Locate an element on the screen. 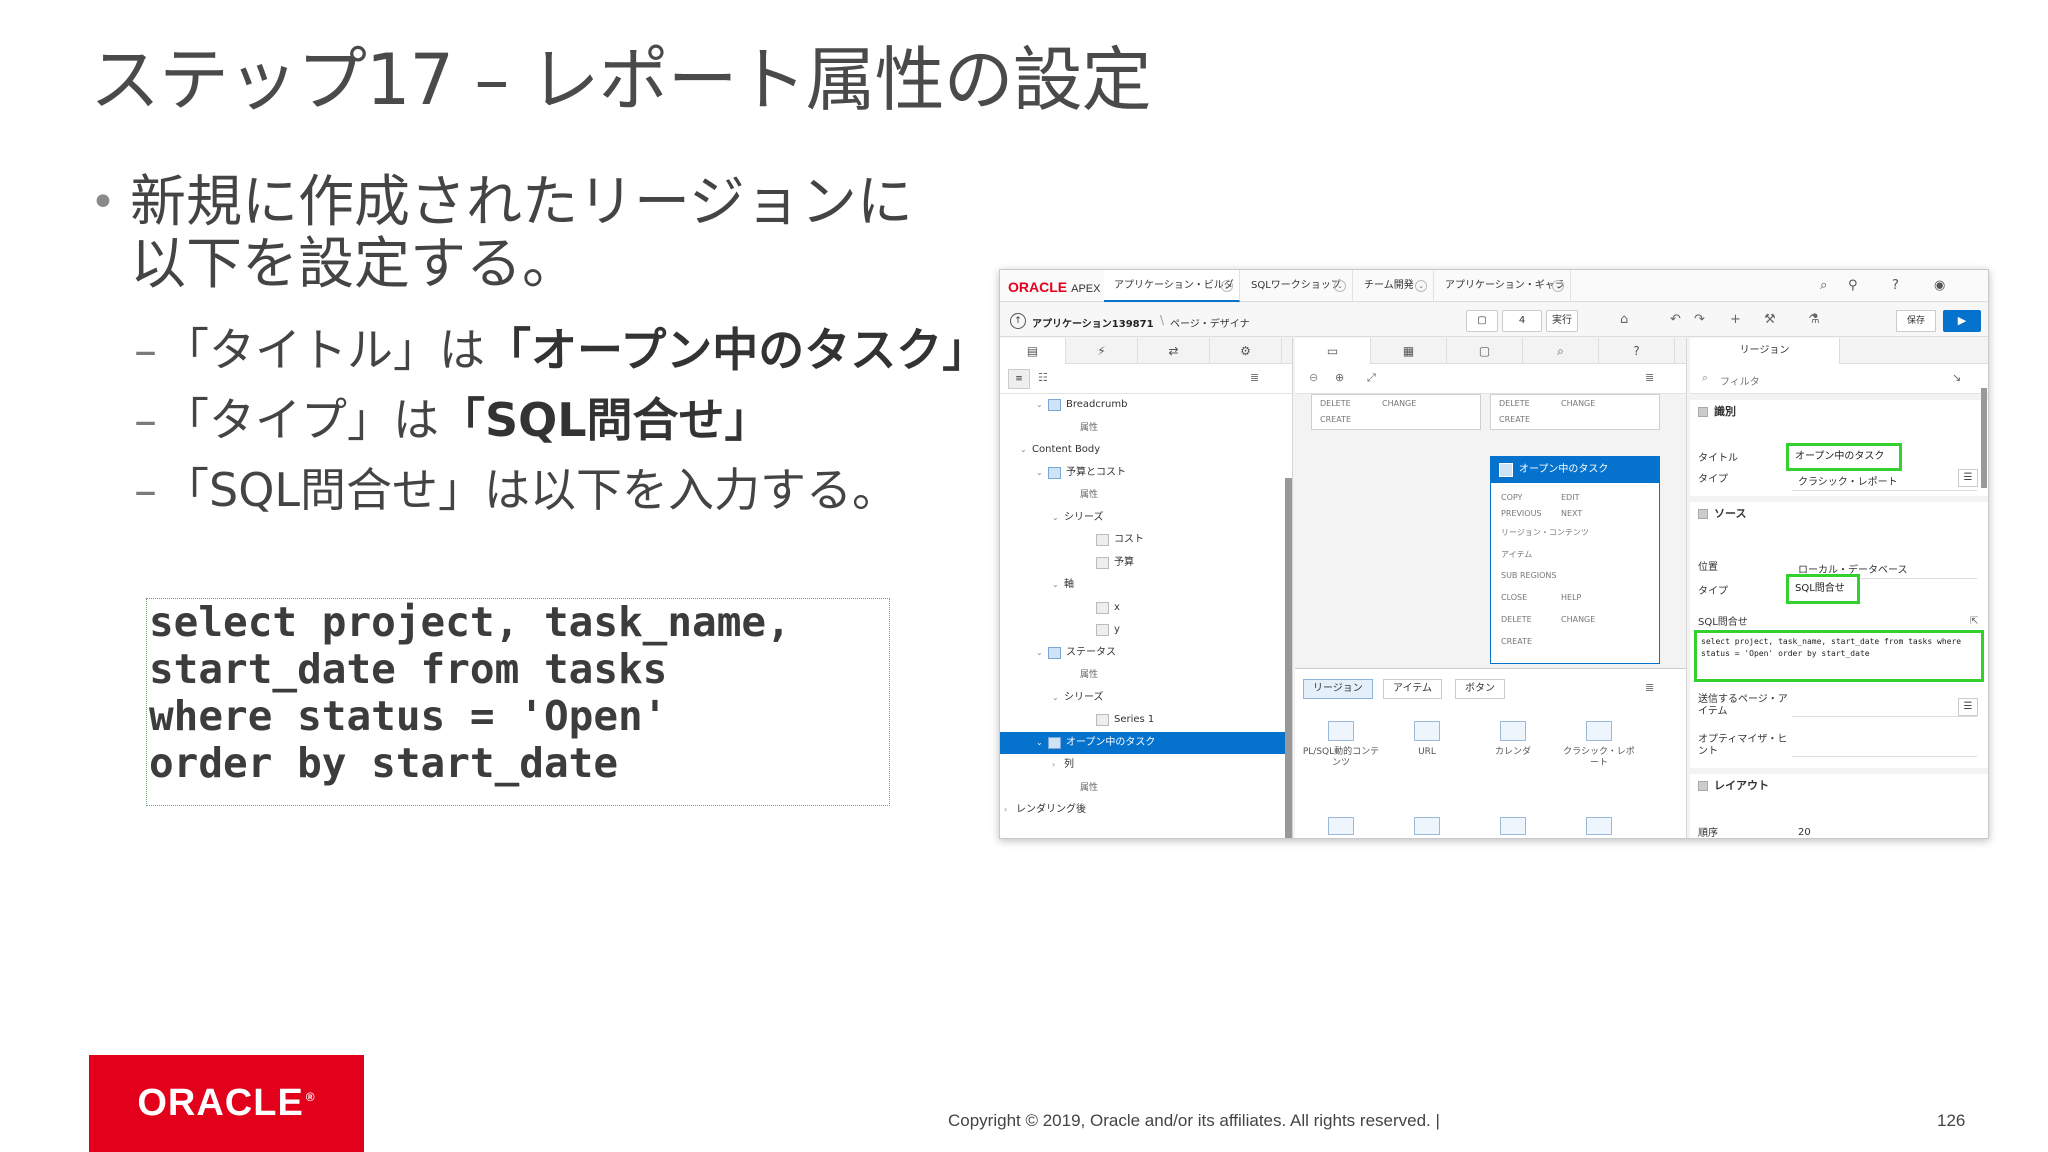 The image size is (2048, 1152). gallery-tab-buttons: ボタン is located at coordinates (1480, 689).